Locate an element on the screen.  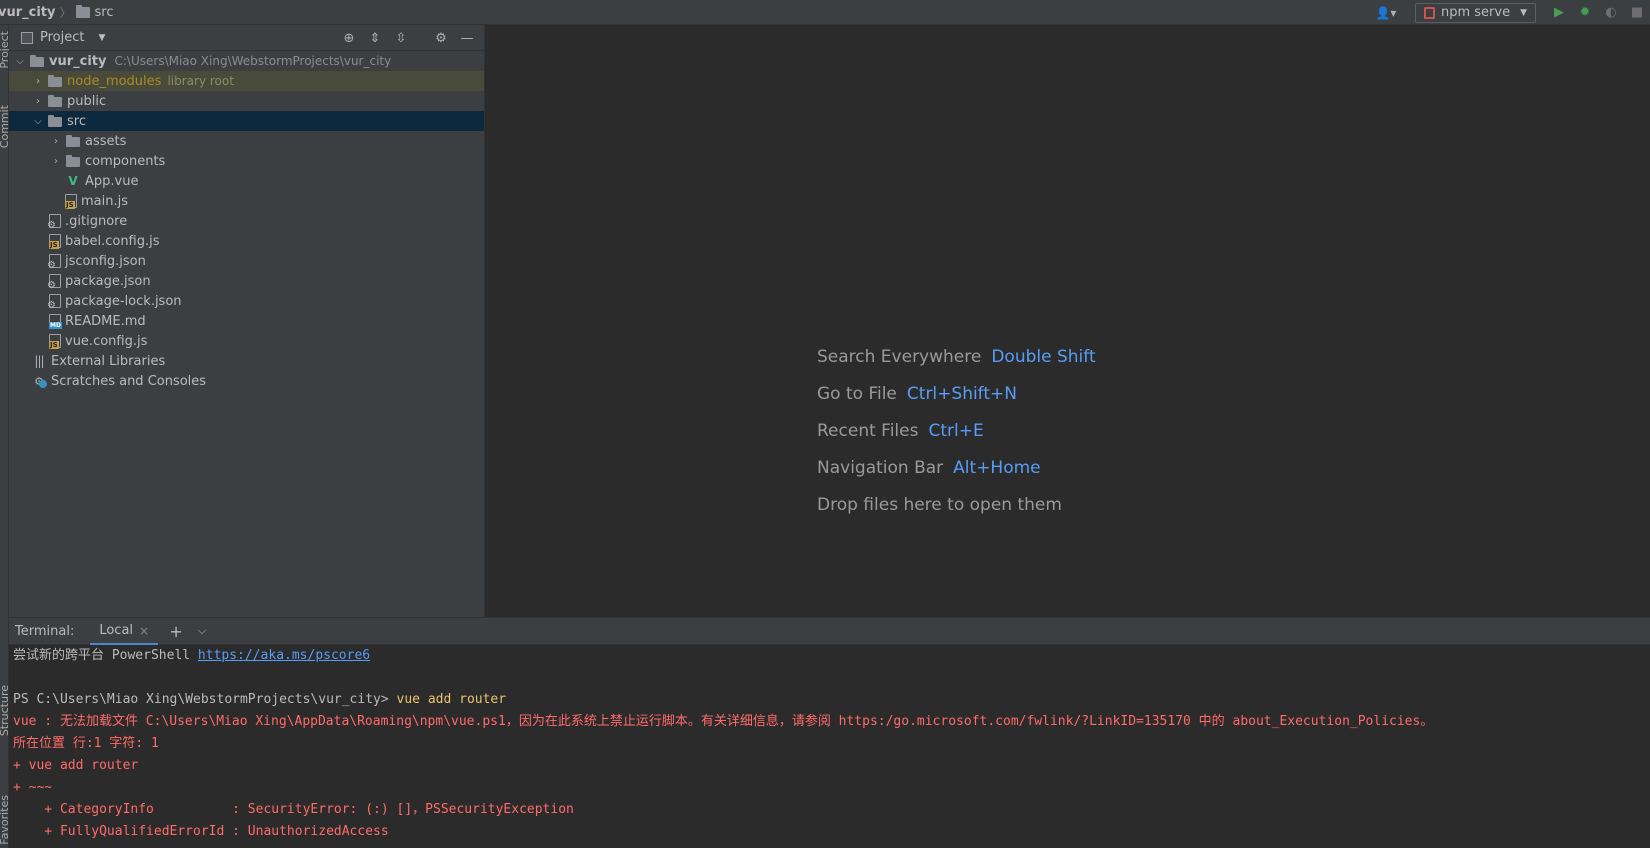
library-icon: ||| is located at coordinates (39, 361).